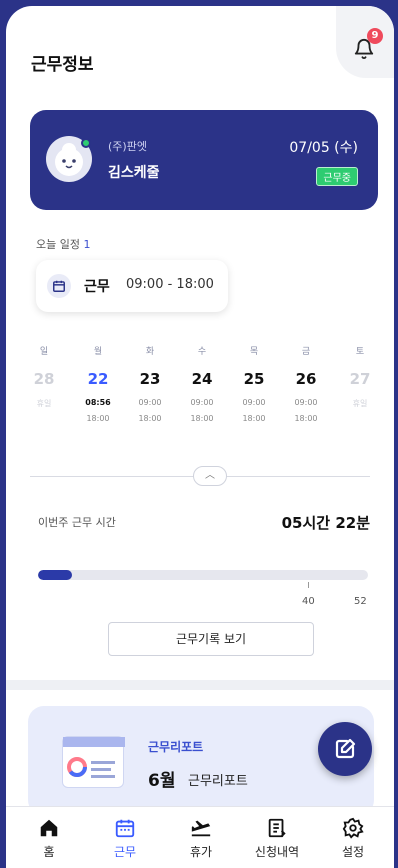 The image size is (398, 868). What do you see at coordinates (44, 385) in the screenshot?
I see `day-column: 일 28 휴일` at bounding box center [44, 385].